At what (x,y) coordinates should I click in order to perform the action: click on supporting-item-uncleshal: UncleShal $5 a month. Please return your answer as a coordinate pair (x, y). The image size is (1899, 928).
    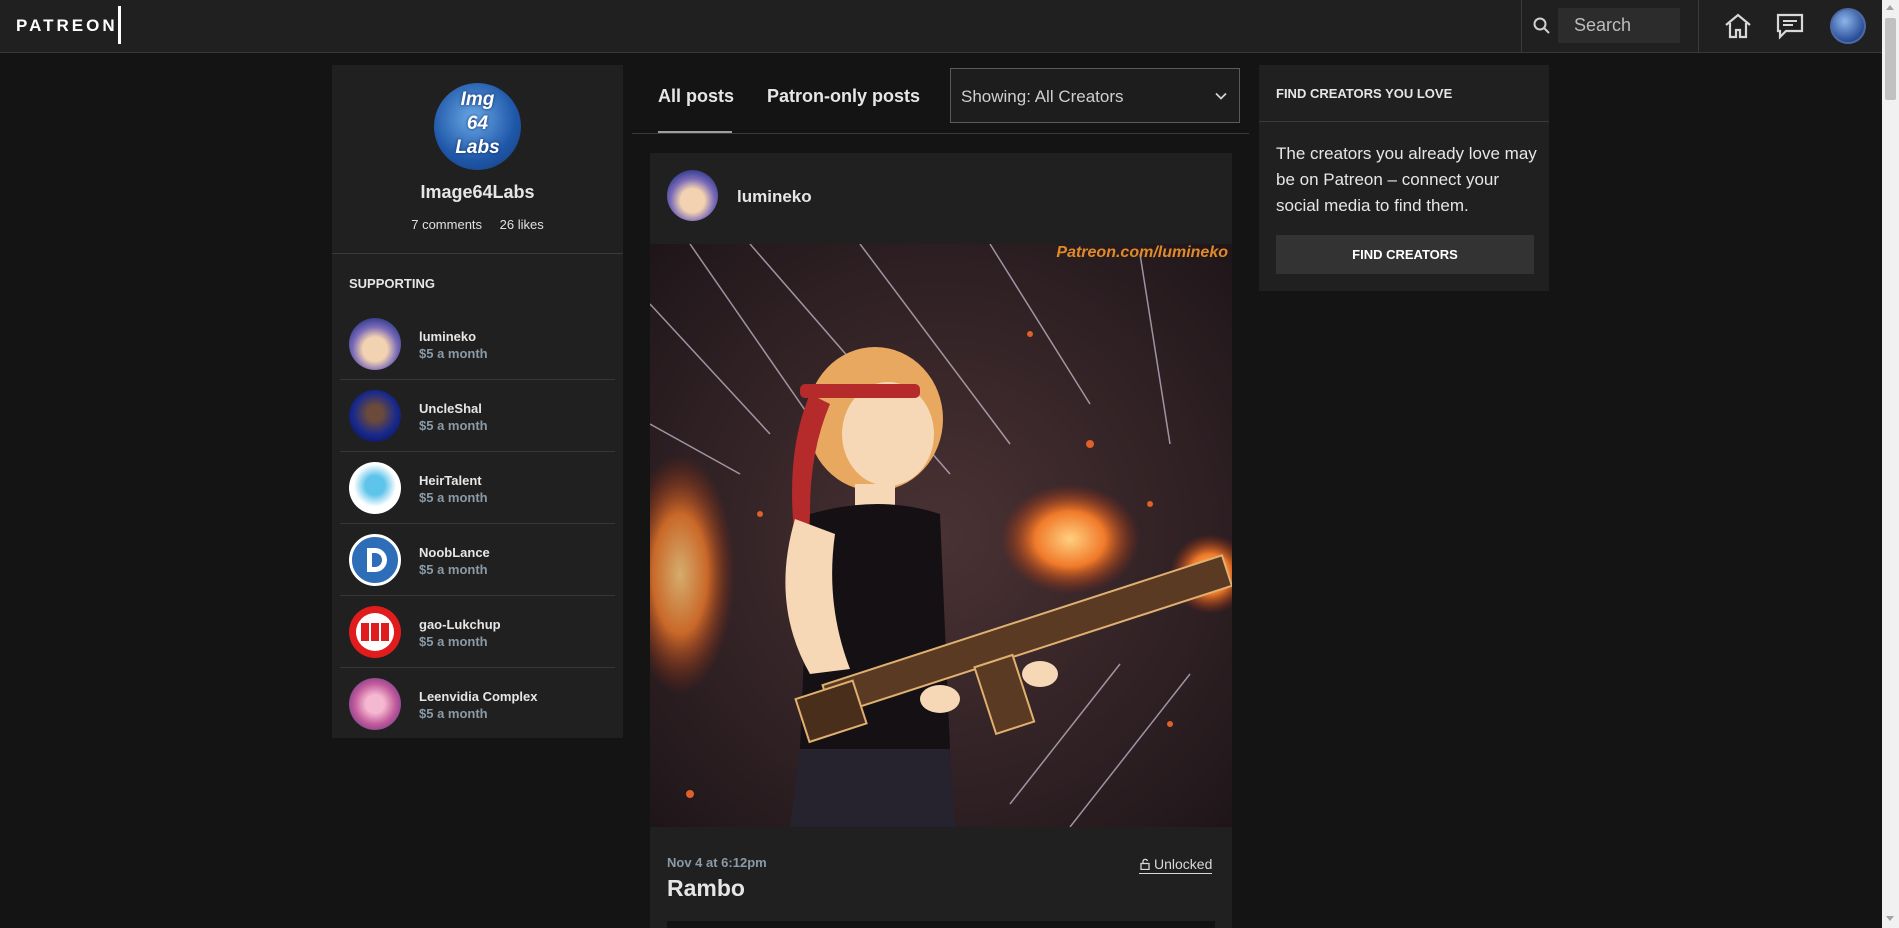
    Looking at the image, I should click on (477, 416).